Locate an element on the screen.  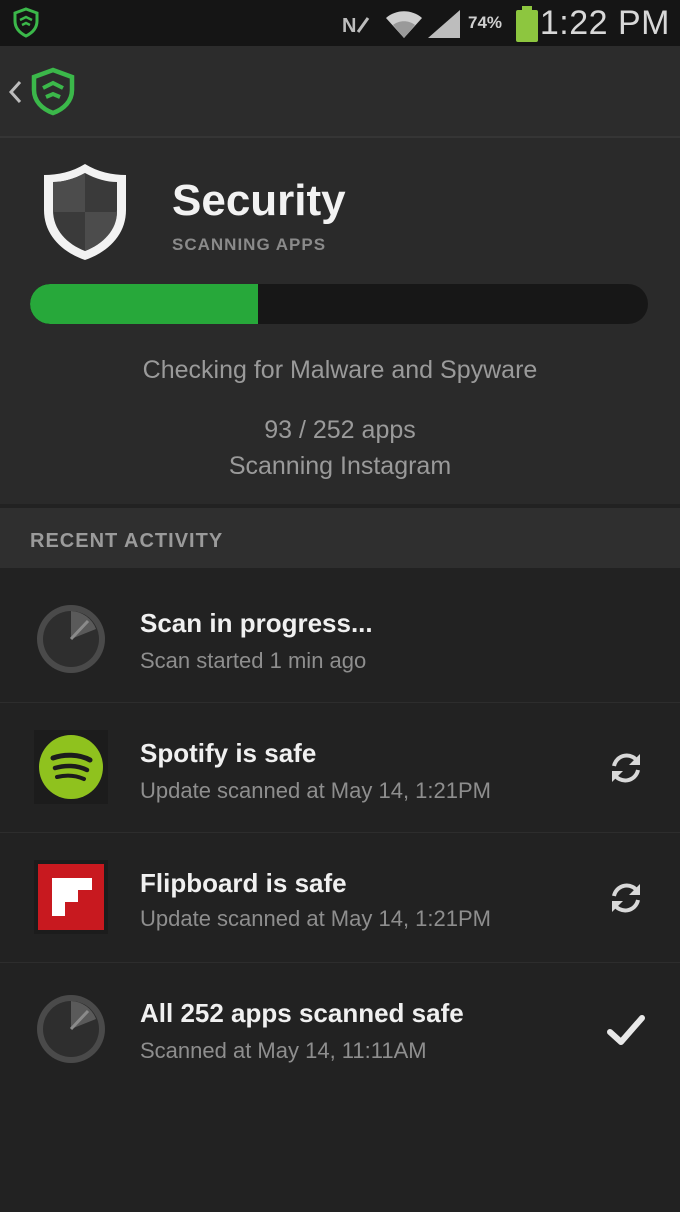
status-bar: N 74% 1:22 PM is located at coordinates (340, 23).